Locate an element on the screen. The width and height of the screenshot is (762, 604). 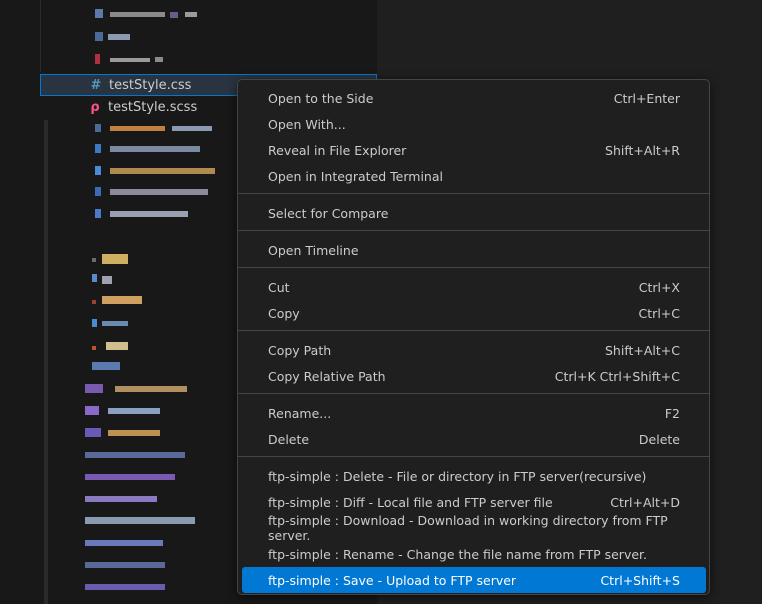
menu-item-shortcut: Delete is located at coordinates (659, 439).